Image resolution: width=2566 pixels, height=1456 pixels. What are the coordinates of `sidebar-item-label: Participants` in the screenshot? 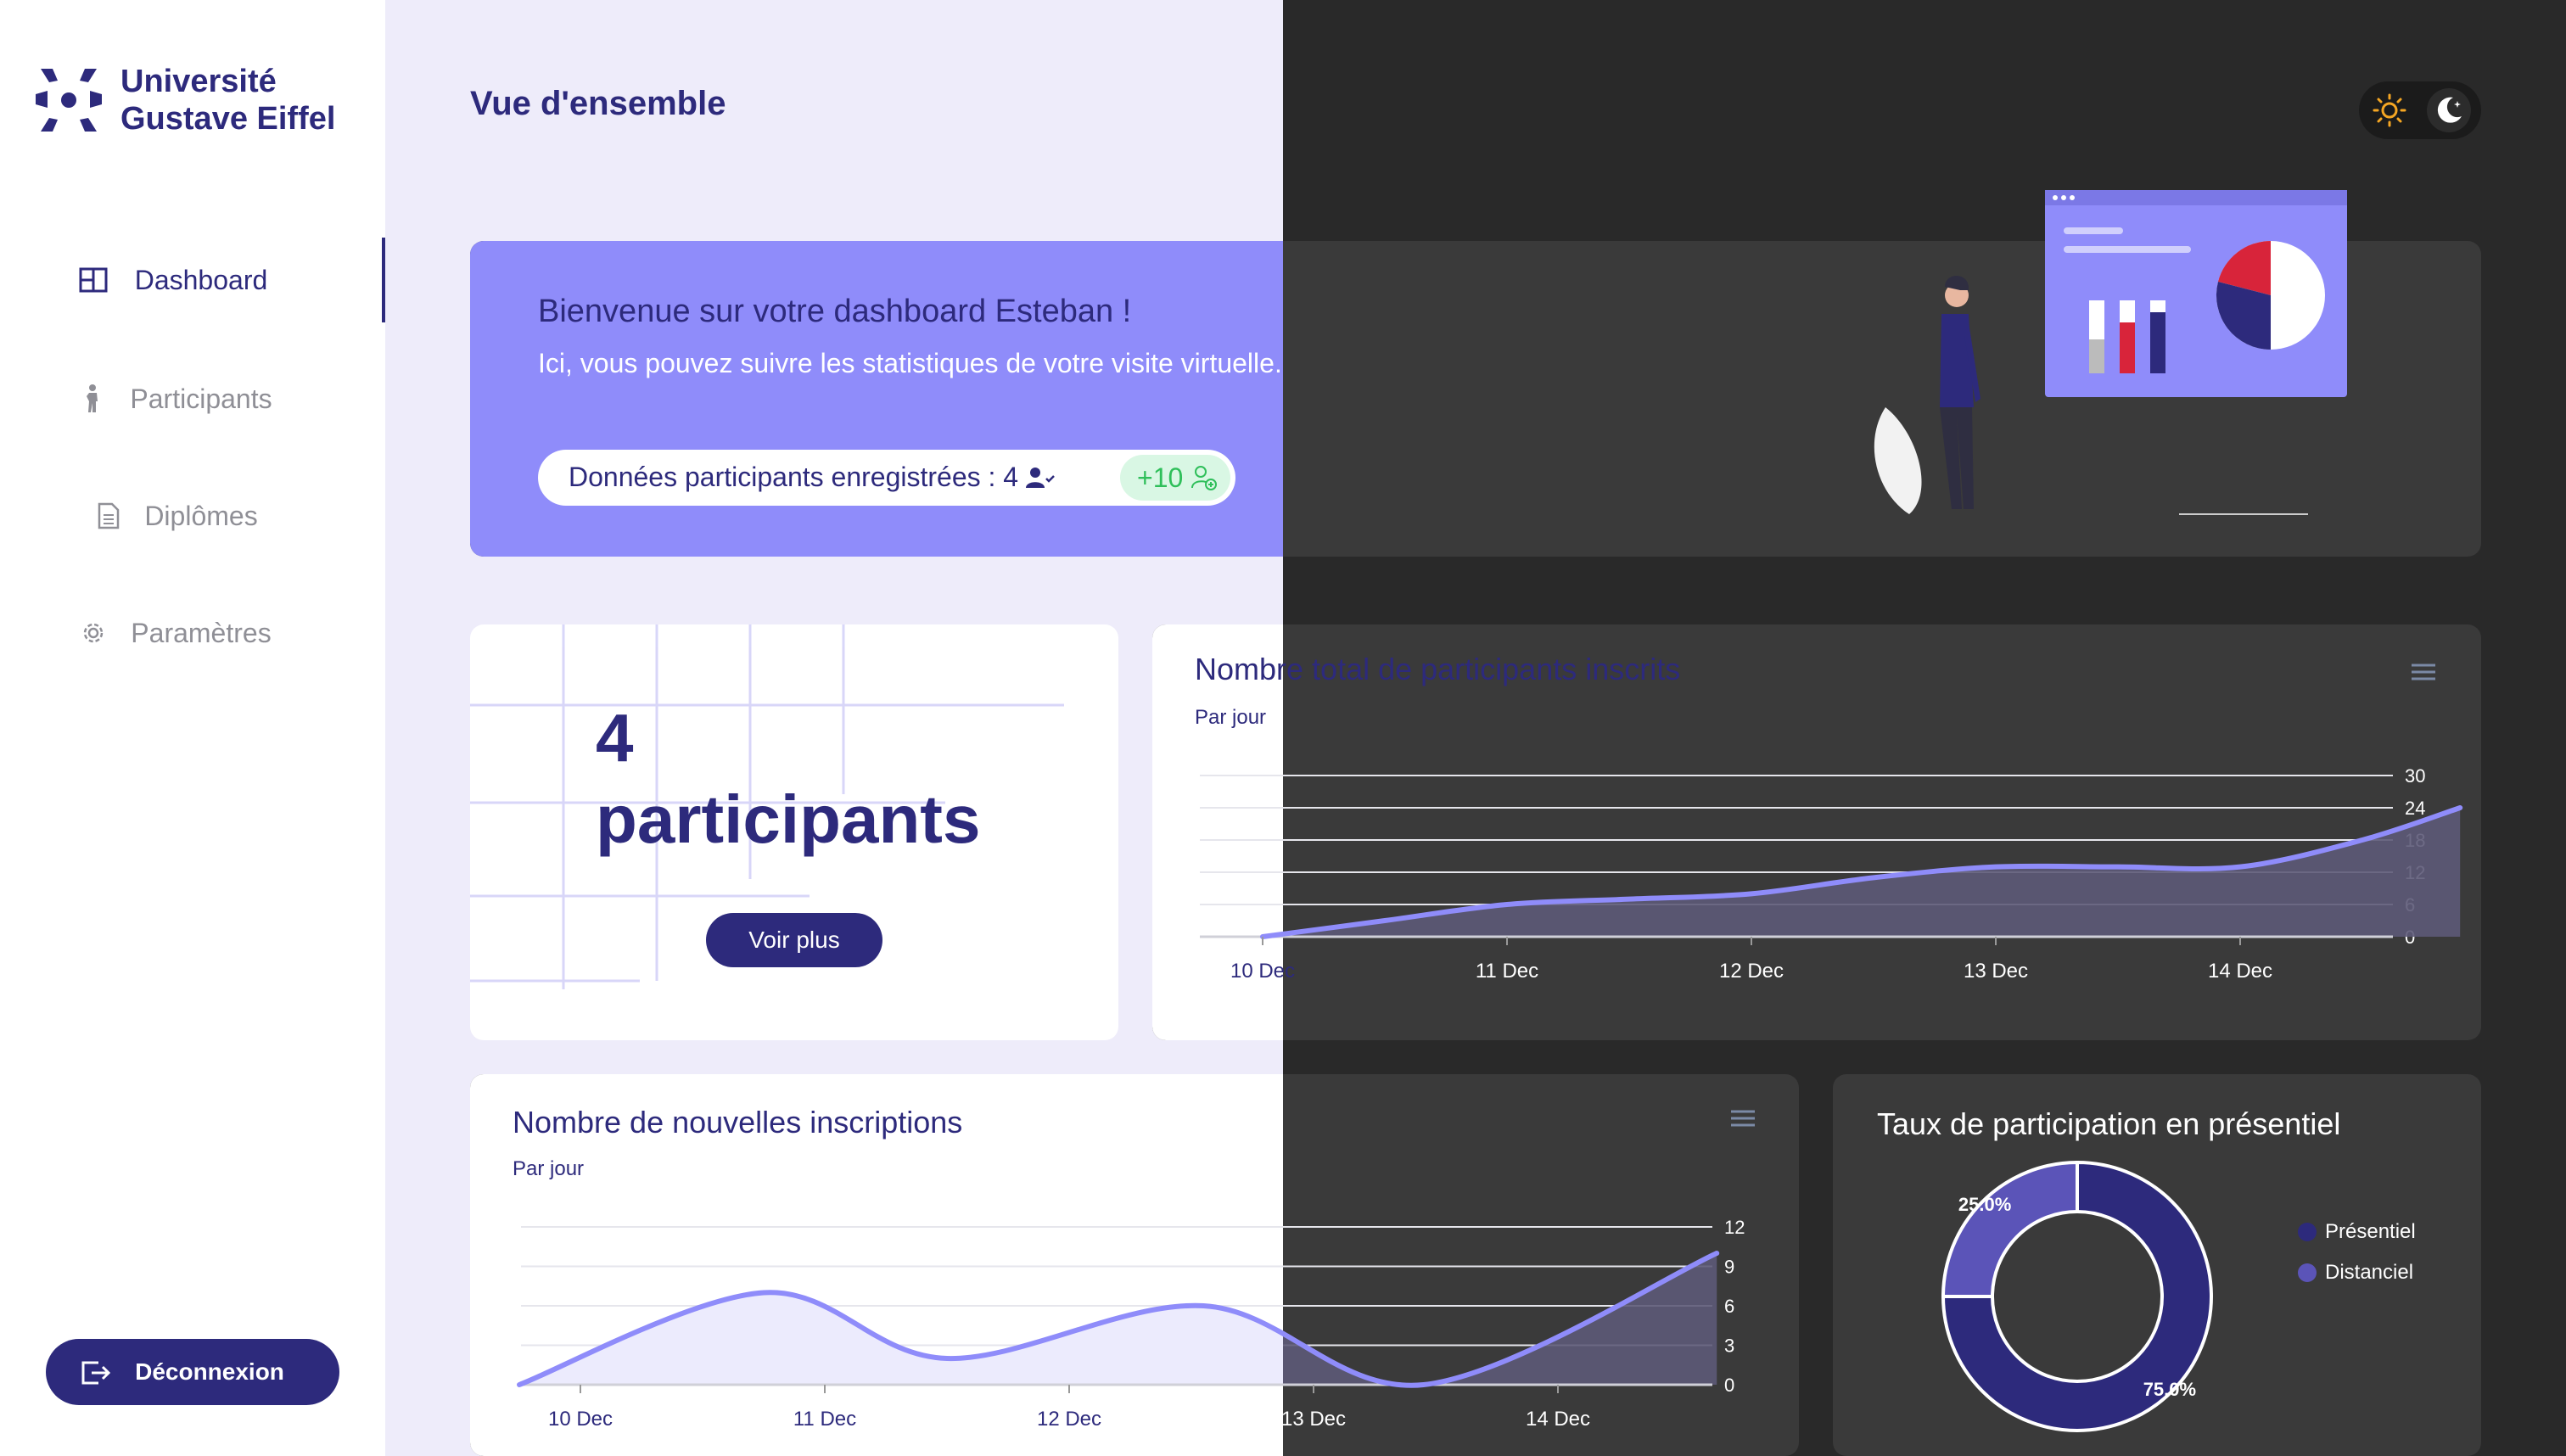 It's located at (201, 398).